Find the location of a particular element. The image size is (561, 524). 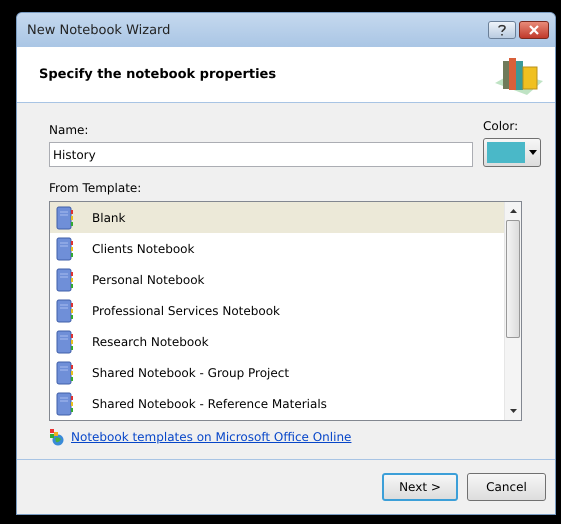

close-button is located at coordinates (534, 30).